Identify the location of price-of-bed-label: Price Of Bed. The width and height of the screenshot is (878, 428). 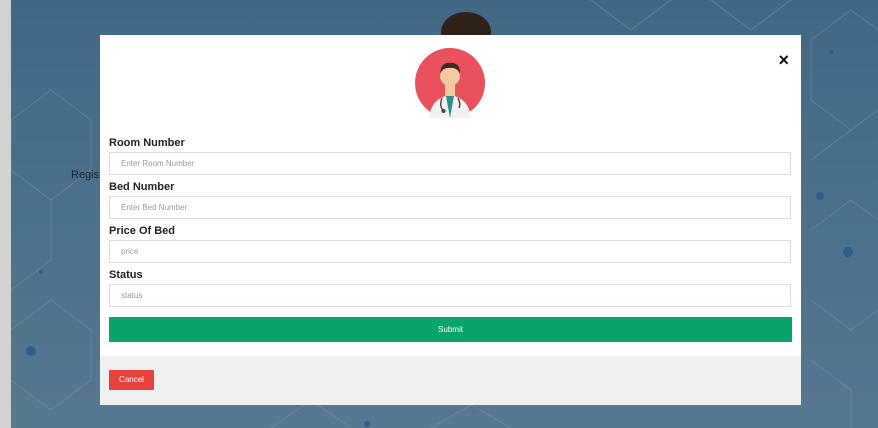
(142, 231).